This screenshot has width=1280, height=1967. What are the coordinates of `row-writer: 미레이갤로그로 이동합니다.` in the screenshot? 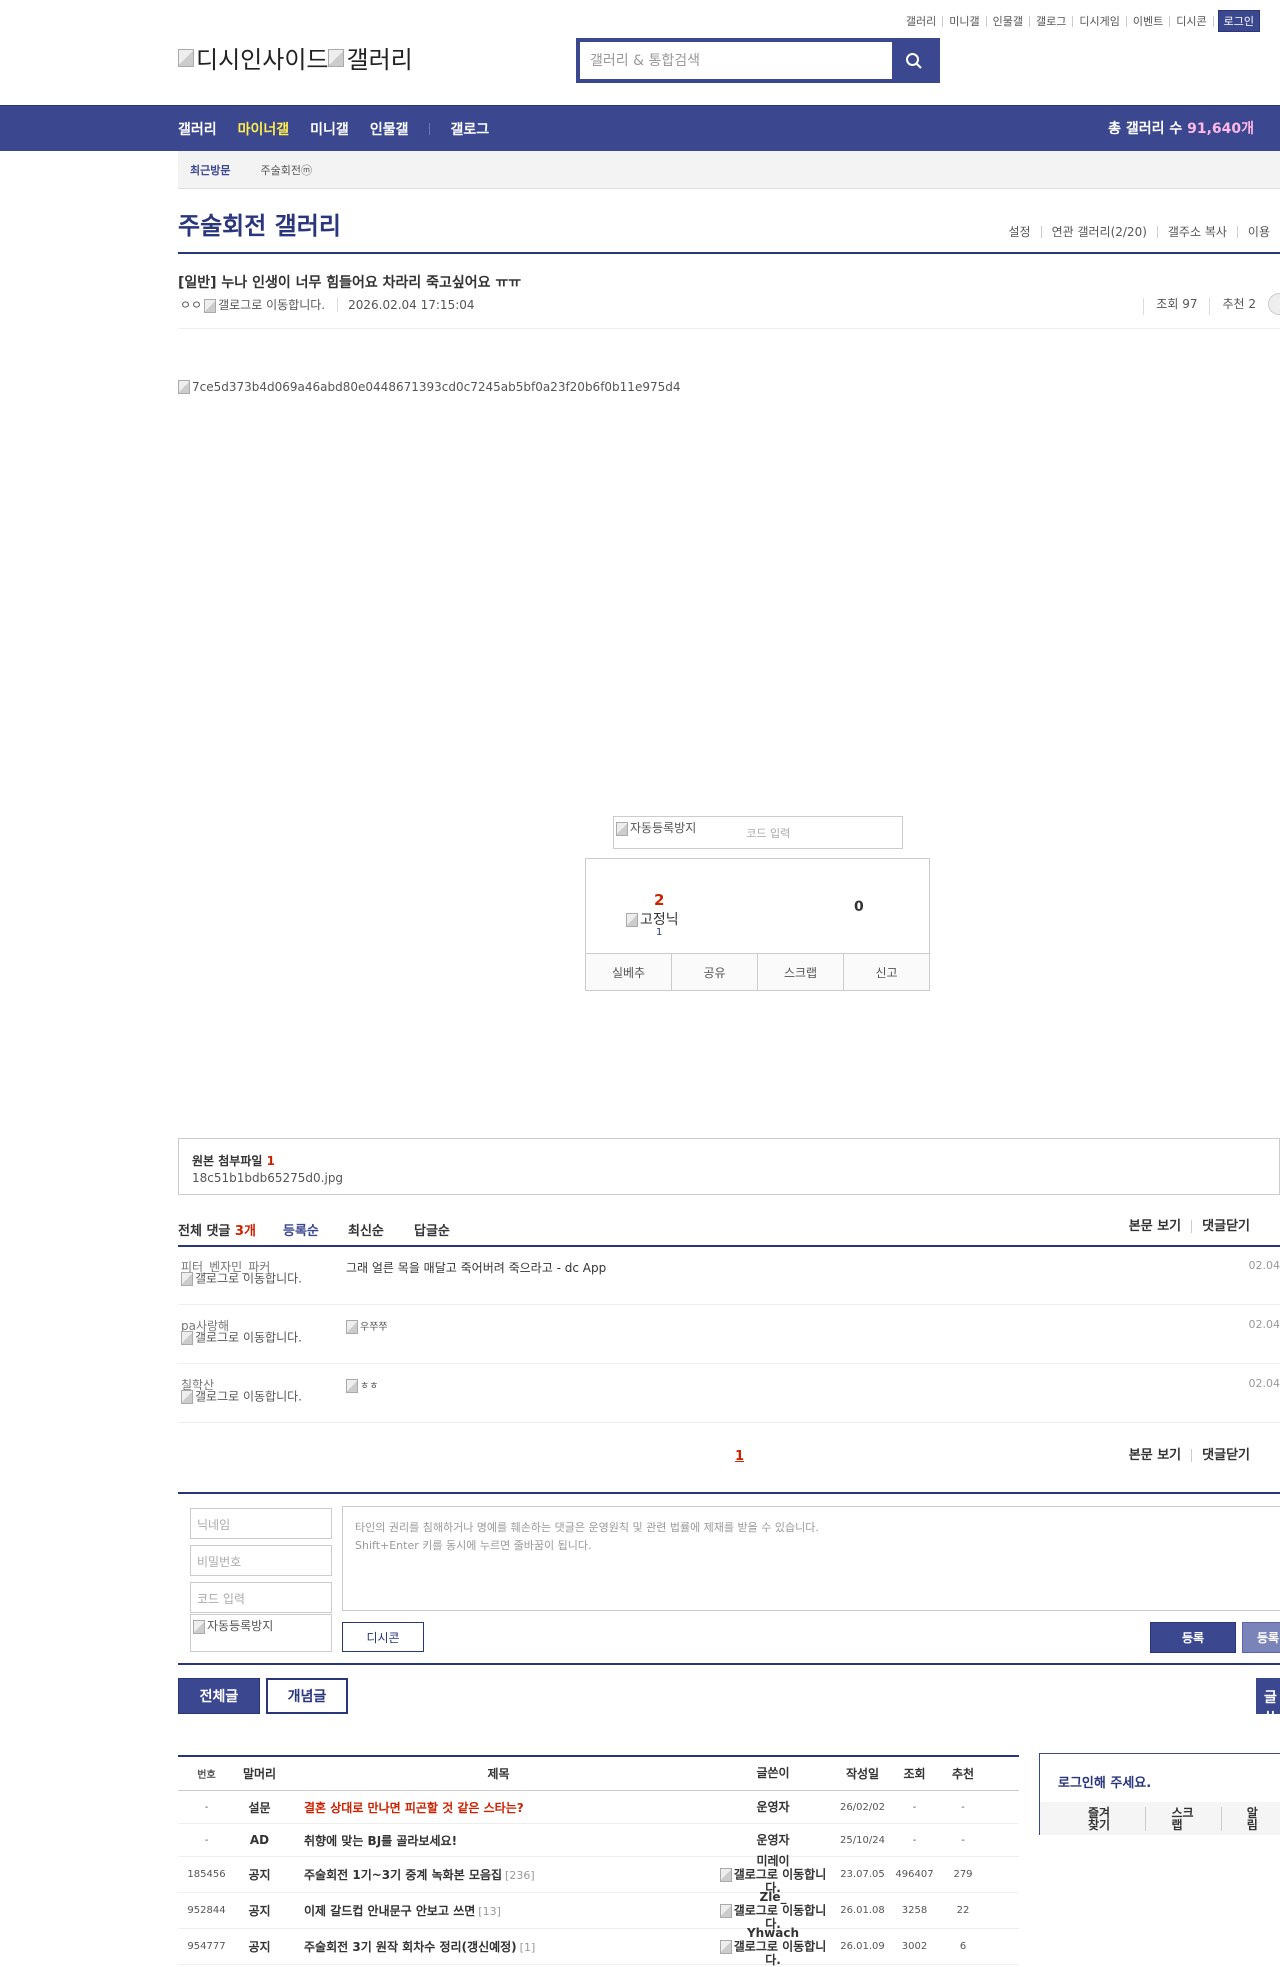 It's located at (773, 1875).